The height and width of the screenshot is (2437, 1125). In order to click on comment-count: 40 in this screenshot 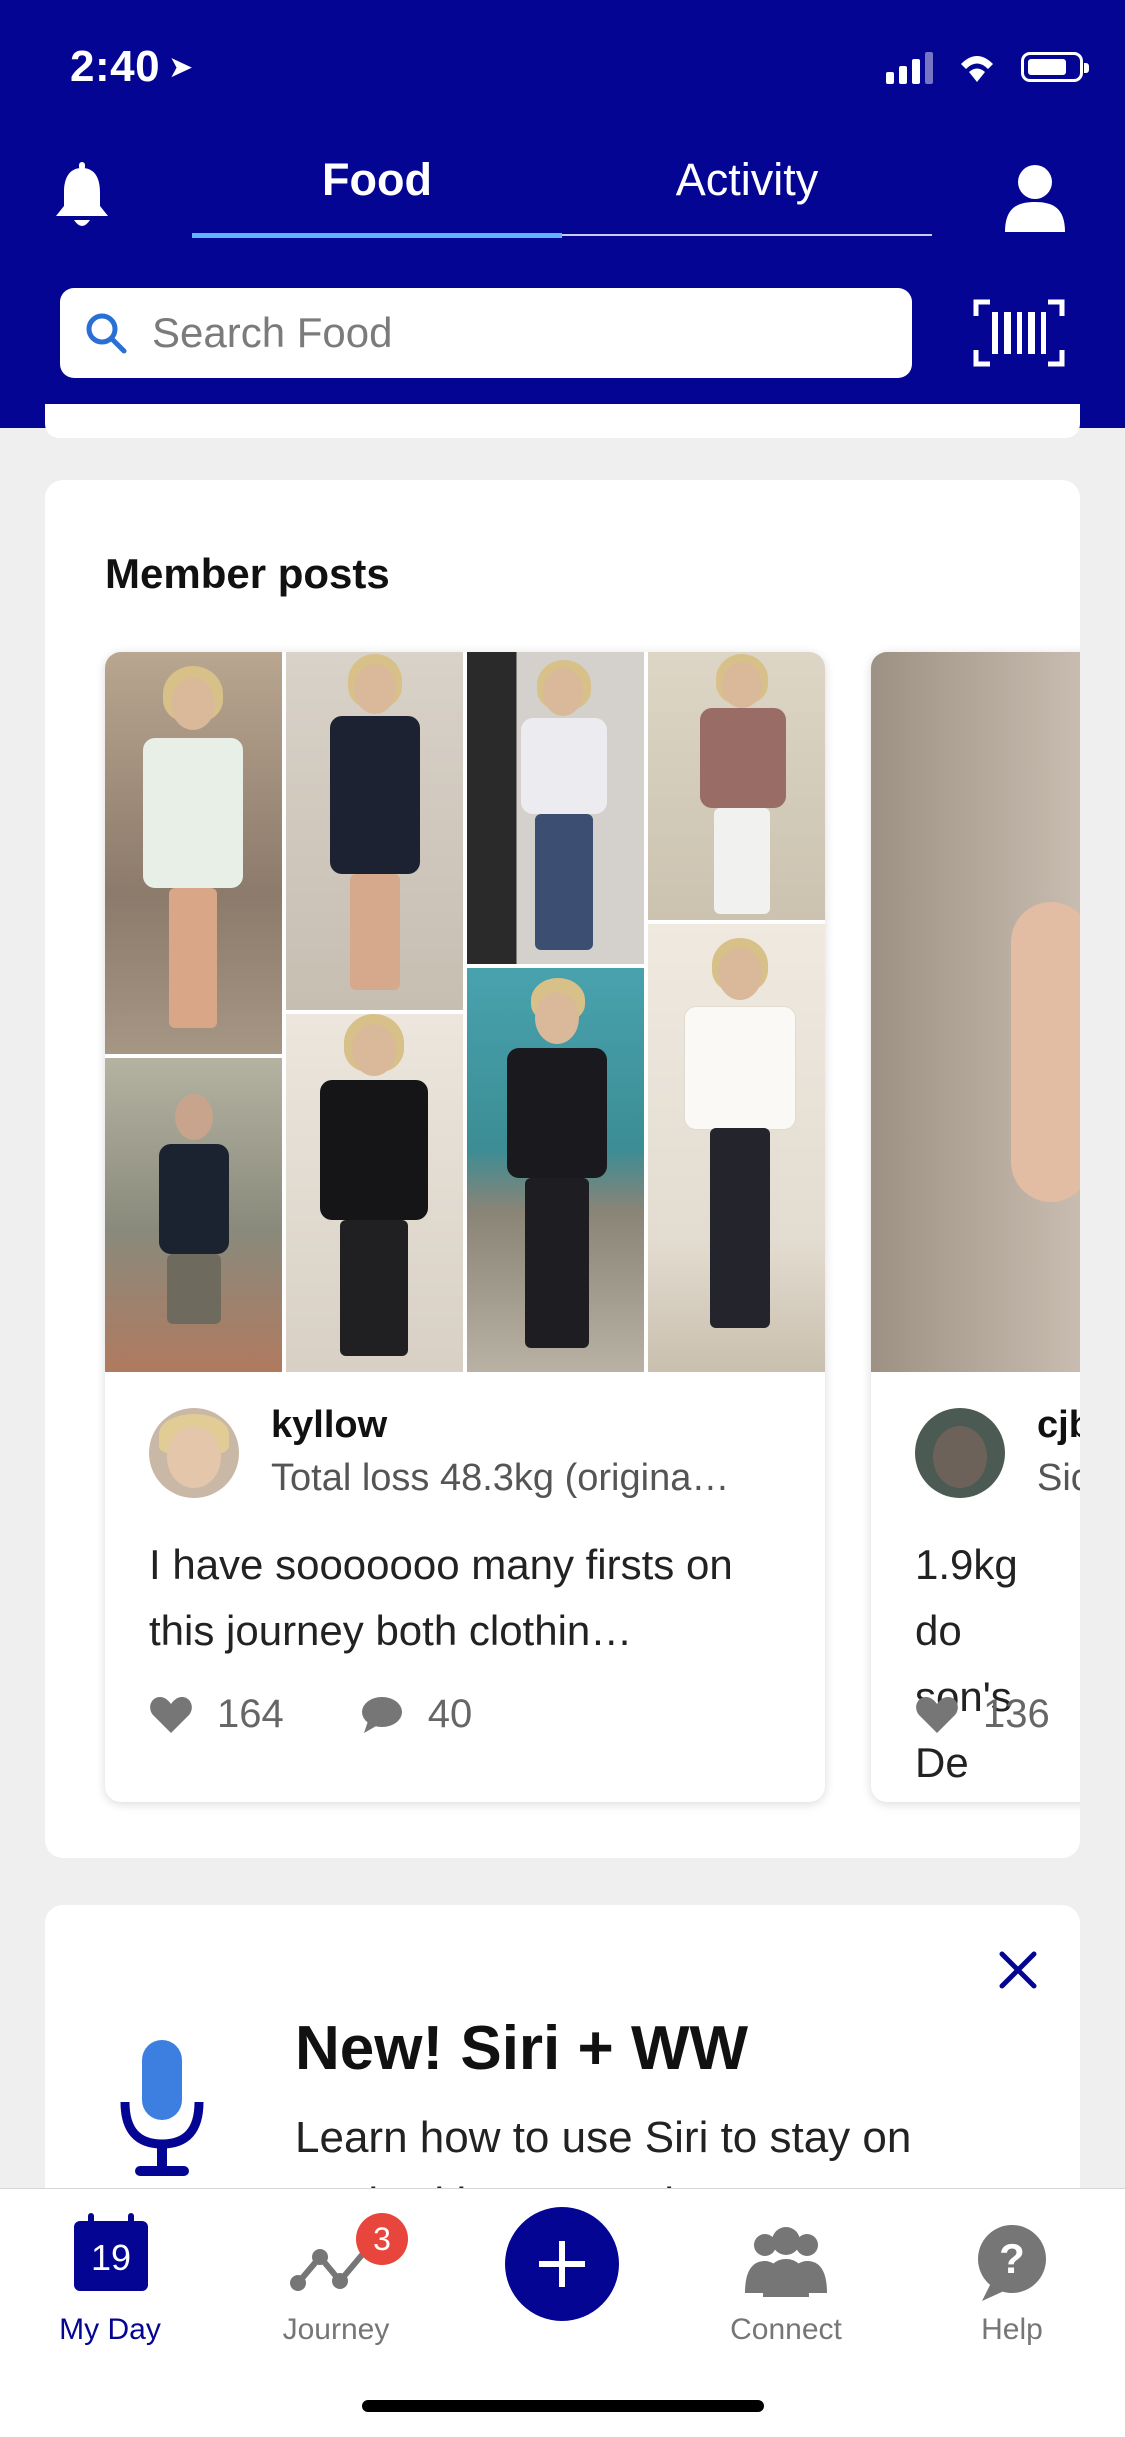, I will do `click(416, 1714)`.